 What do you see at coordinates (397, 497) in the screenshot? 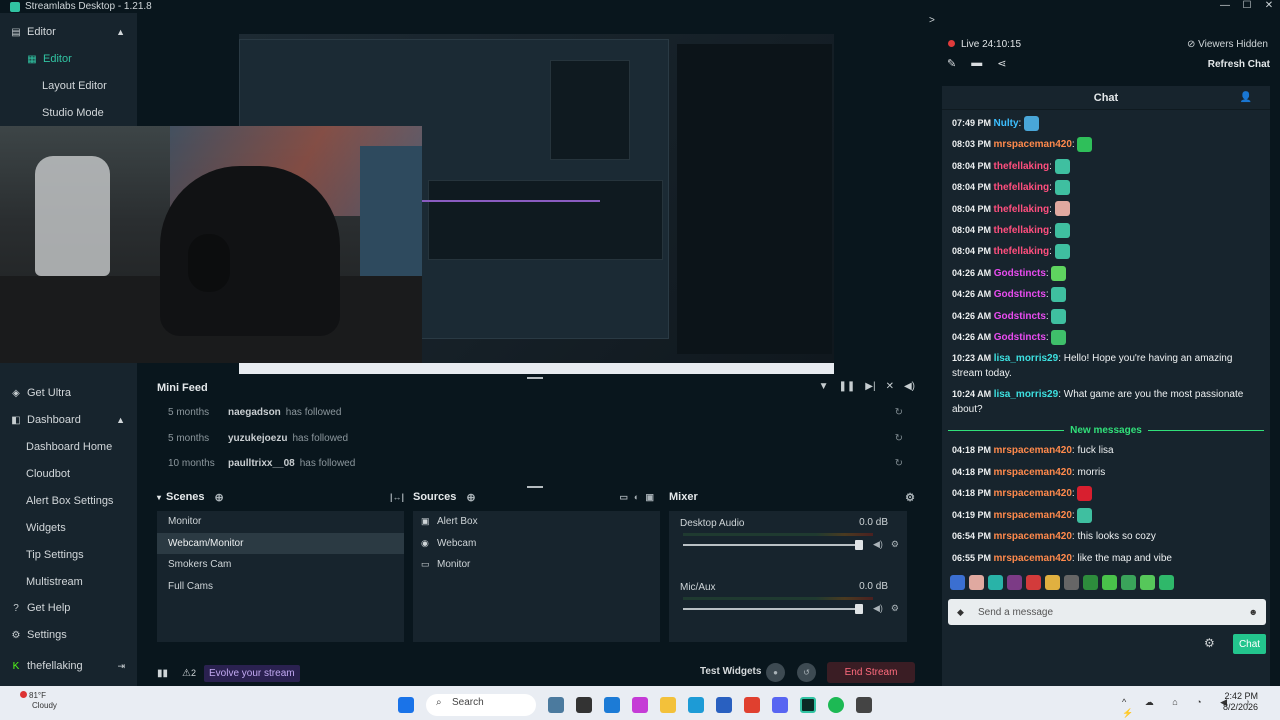
I see `scene-transition-icon: |↔|` at bounding box center [397, 497].